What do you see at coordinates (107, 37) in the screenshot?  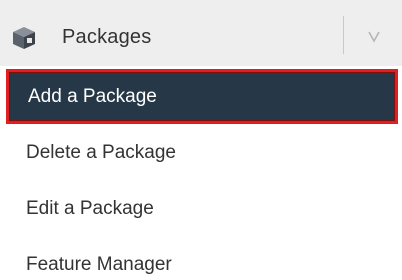 I see `header-title: Packages` at bounding box center [107, 37].